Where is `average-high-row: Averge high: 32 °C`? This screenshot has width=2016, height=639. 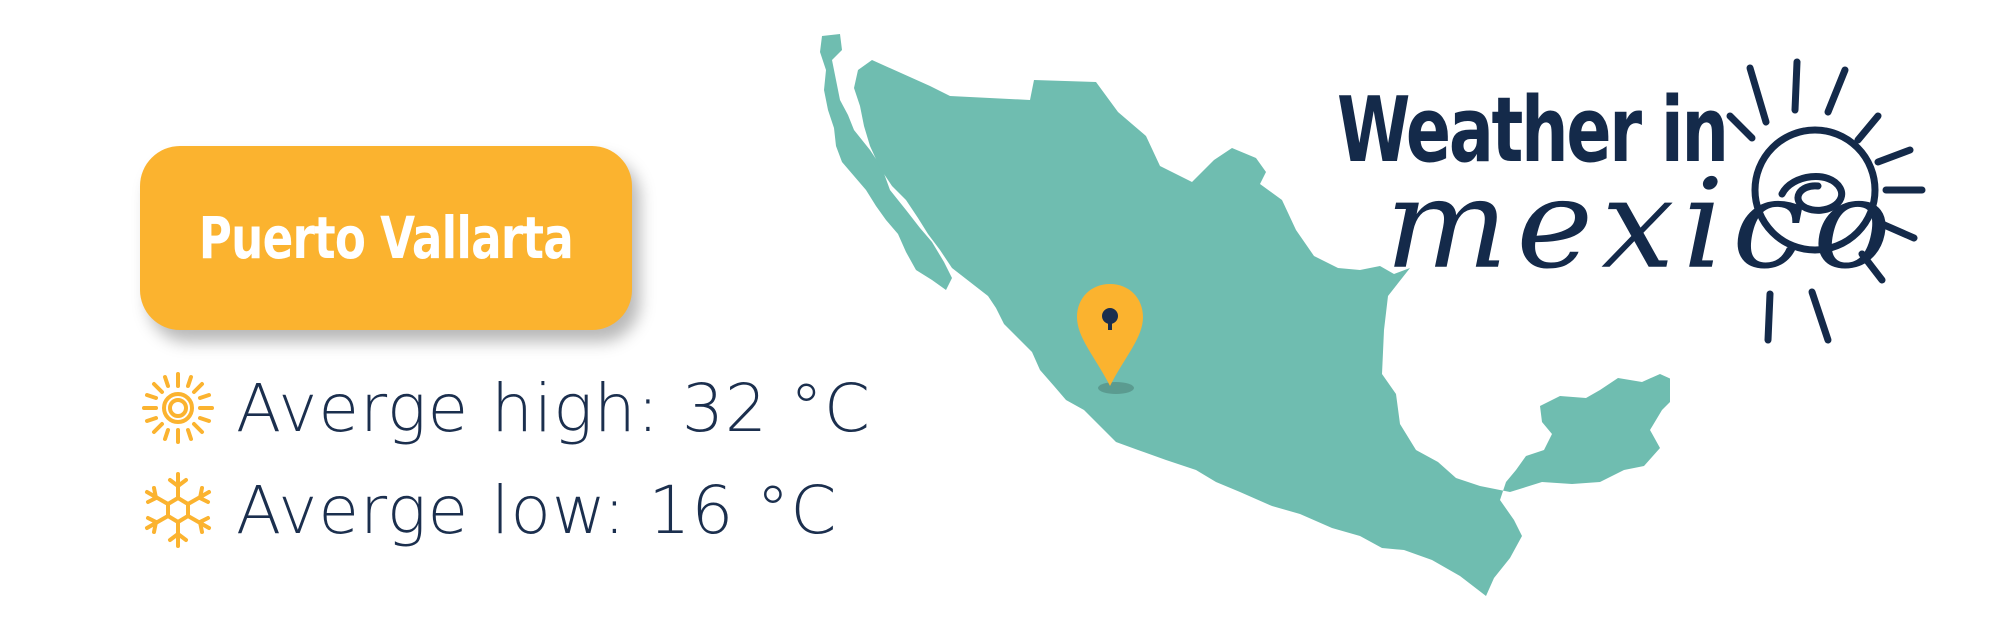 average-high-row: Averge high: 32 °C is located at coordinates (504, 408).